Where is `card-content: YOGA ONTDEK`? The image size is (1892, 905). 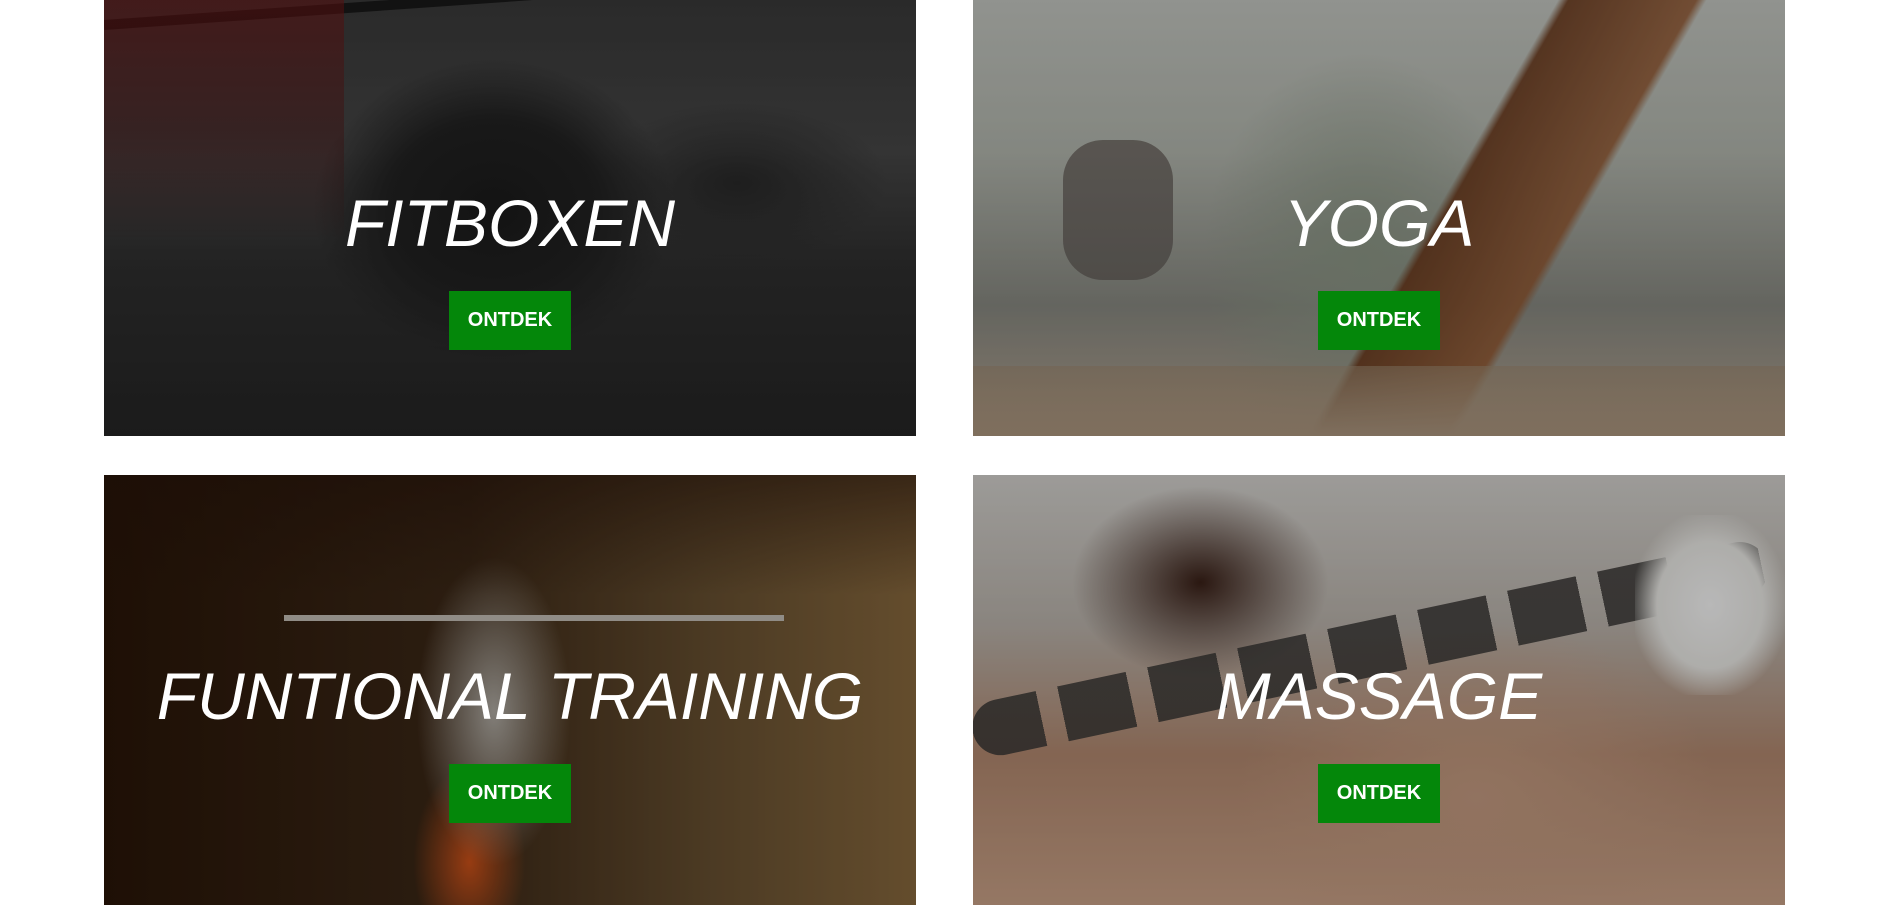 card-content: YOGA ONTDEK is located at coordinates (1379, 267).